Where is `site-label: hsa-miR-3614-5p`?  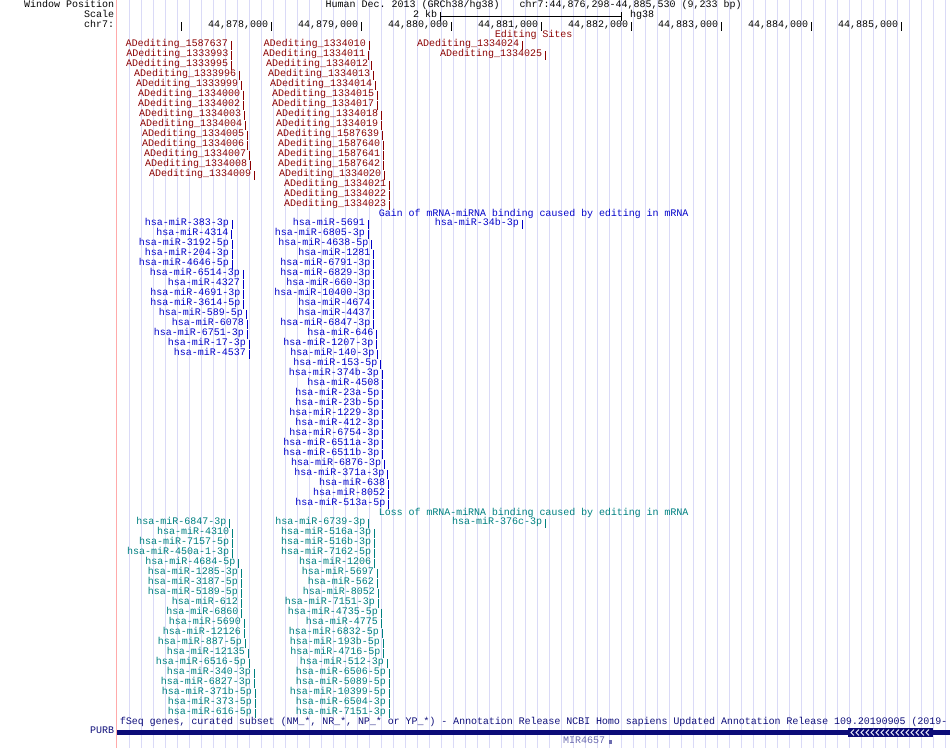
site-label: hsa-miR-3614-5p is located at coordinates (195, 304).